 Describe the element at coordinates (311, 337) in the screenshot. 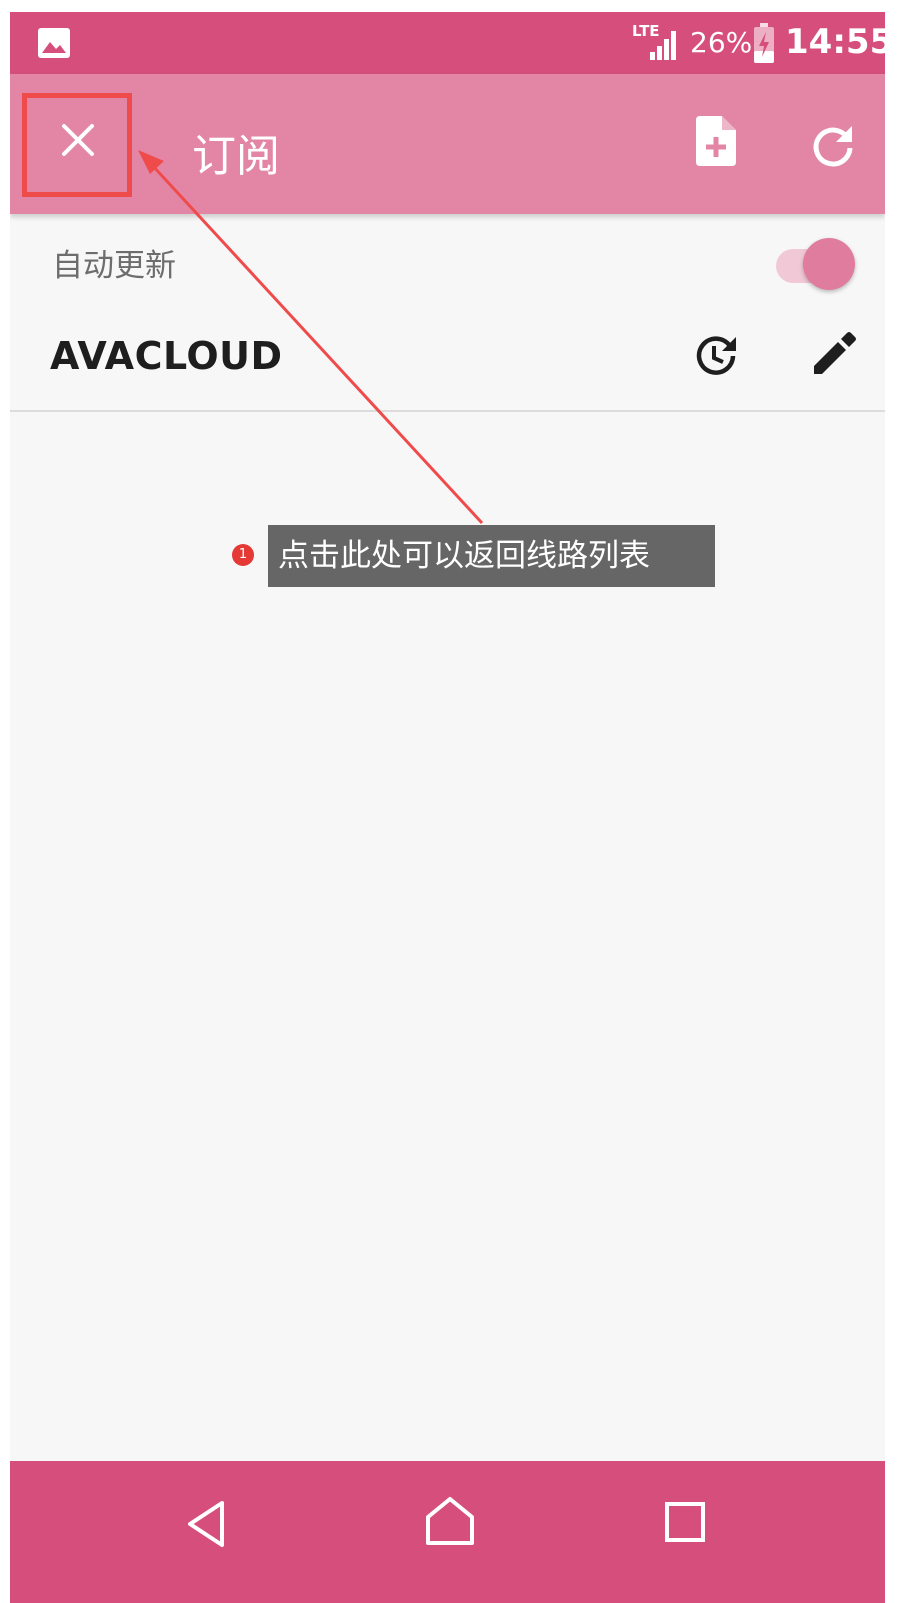

I see `annotation-arrow` at that location.